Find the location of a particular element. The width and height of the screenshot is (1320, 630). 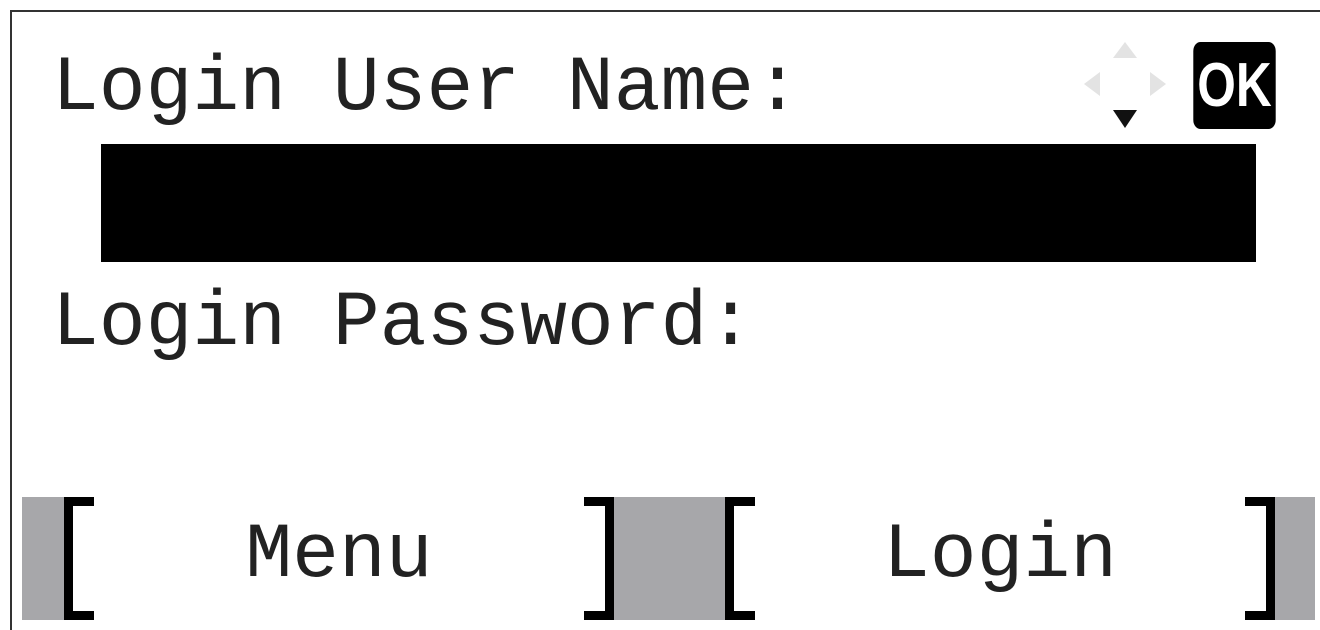

arrow-left-icon is located at coordinates (1092, 84).